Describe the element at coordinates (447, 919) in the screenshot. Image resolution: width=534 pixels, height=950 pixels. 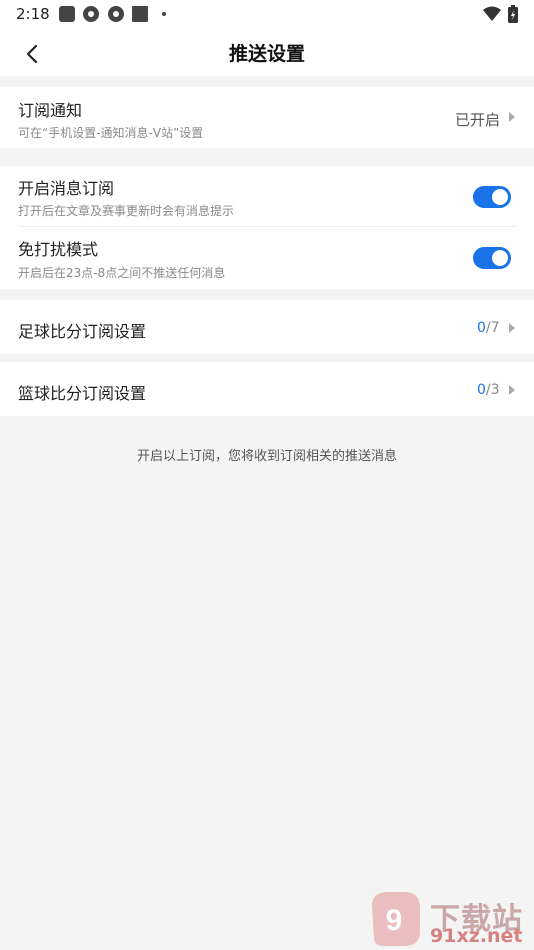
I see `watermark: 9 下载站 91xz.net` at that location.